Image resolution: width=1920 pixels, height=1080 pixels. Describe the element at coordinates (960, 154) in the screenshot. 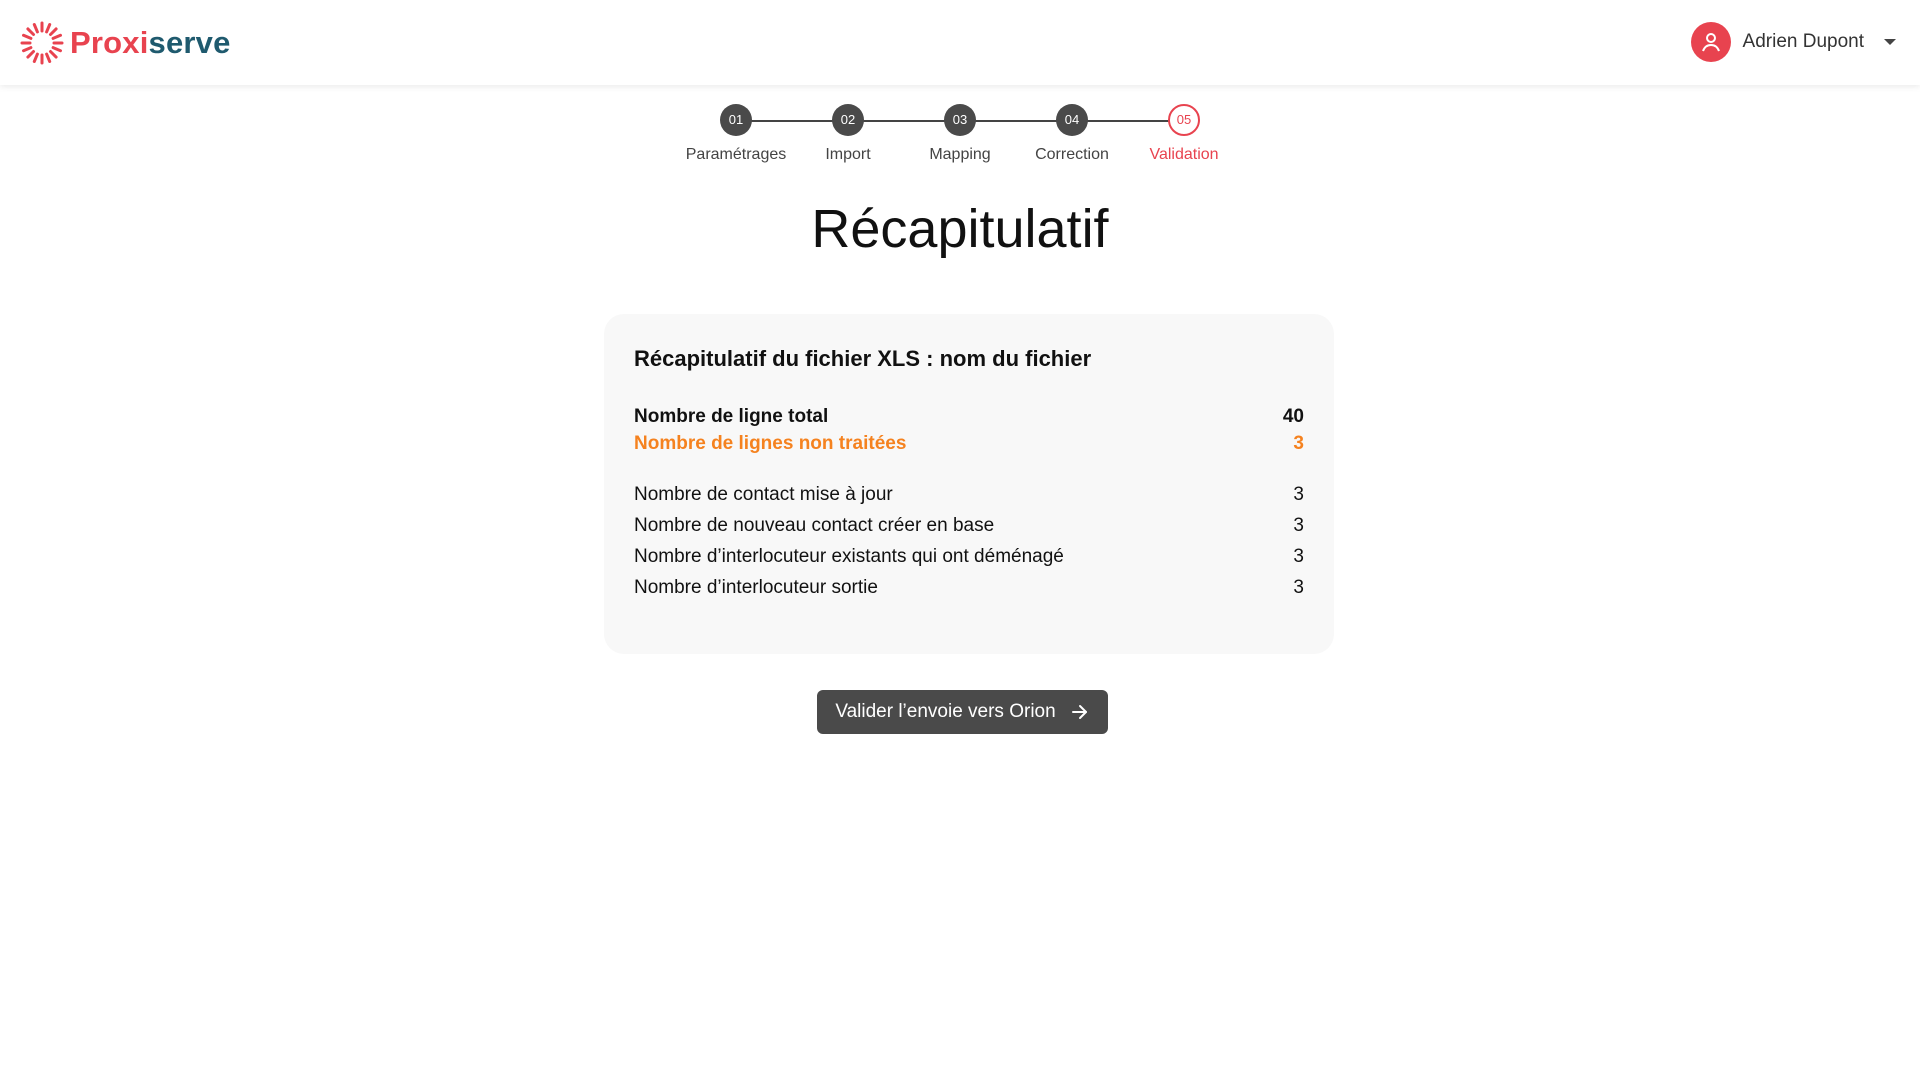

I see `step-label: Mapping` at that location.